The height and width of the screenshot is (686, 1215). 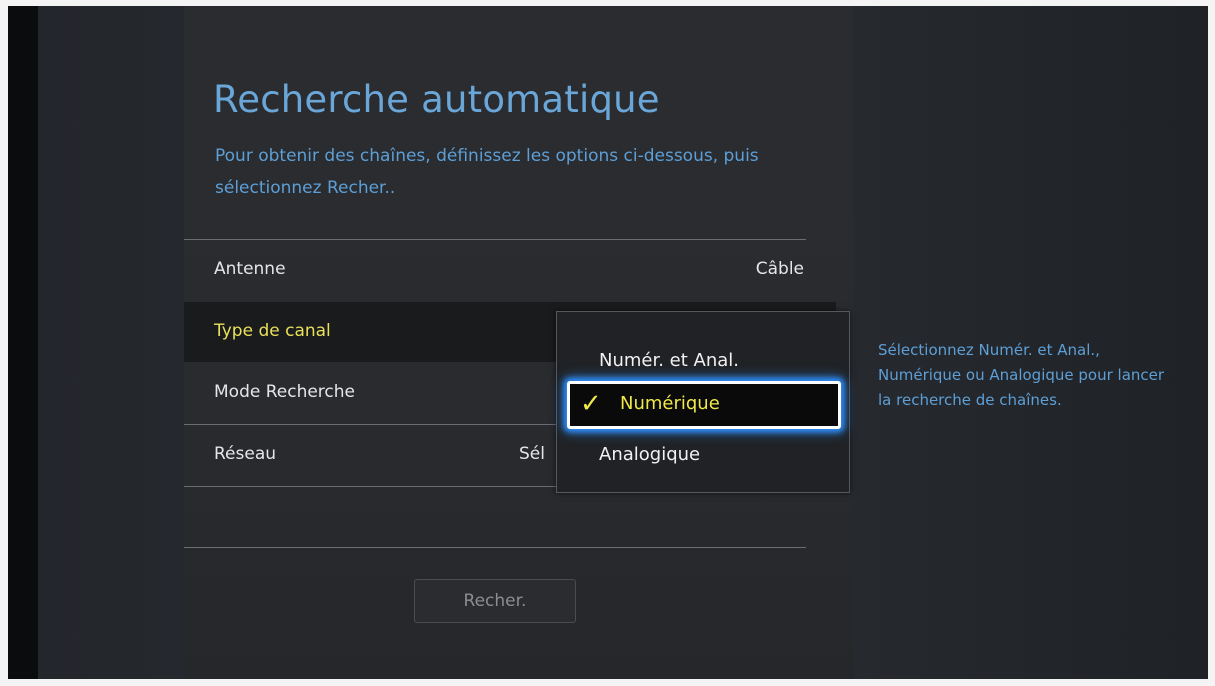 I want to click on option-label: Numér. et Anal., so click(x=669, y=360).